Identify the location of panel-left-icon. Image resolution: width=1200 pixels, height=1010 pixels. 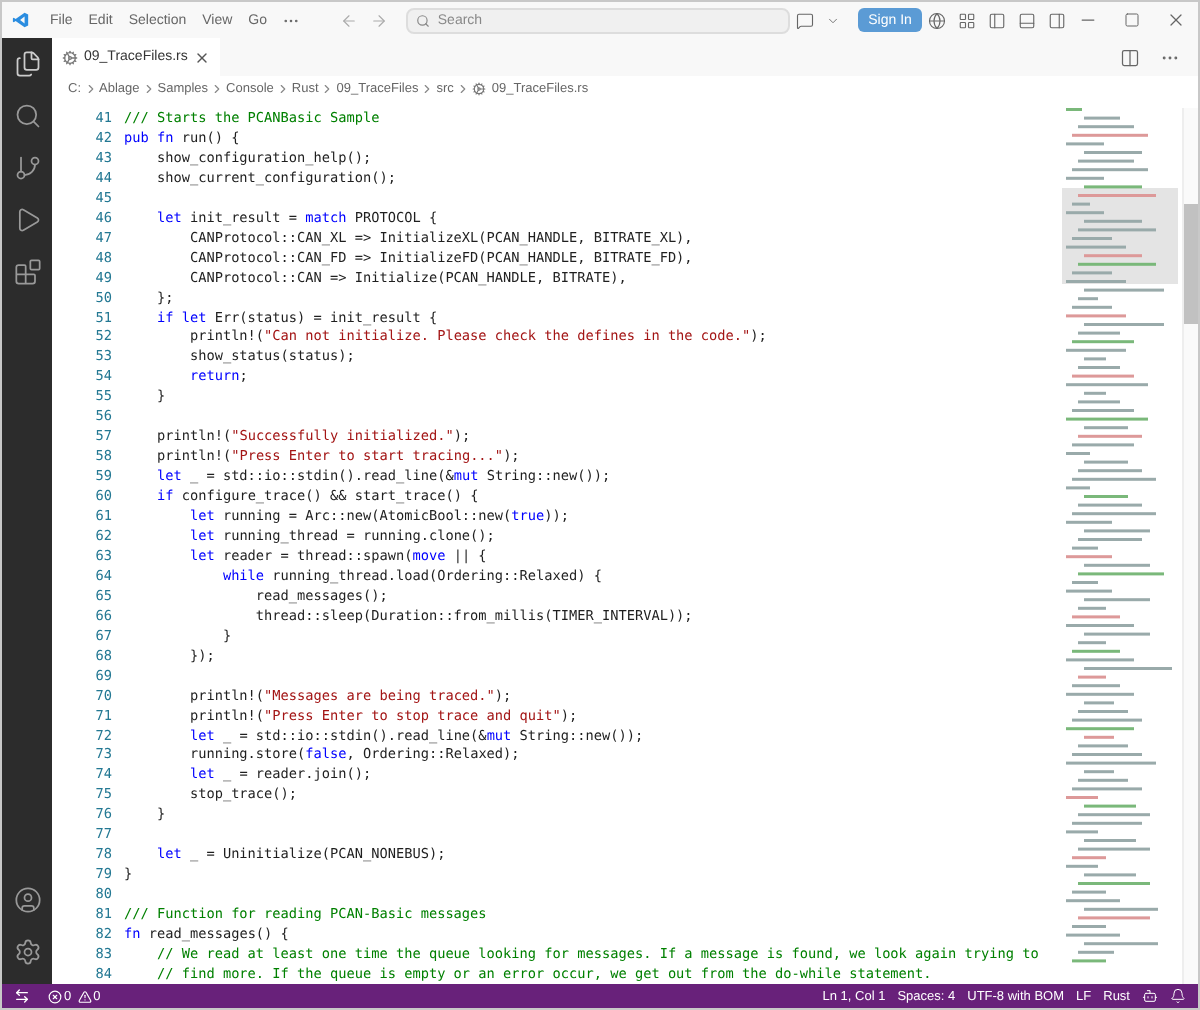
(996, 20).